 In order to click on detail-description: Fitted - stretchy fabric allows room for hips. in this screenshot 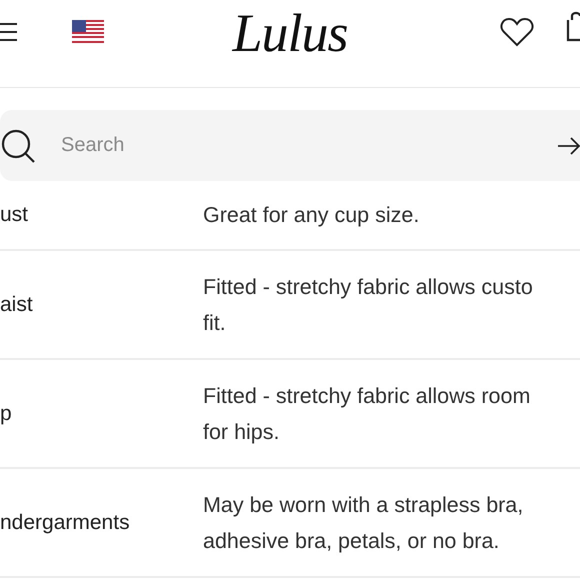, I will do `click(366, 414)`.